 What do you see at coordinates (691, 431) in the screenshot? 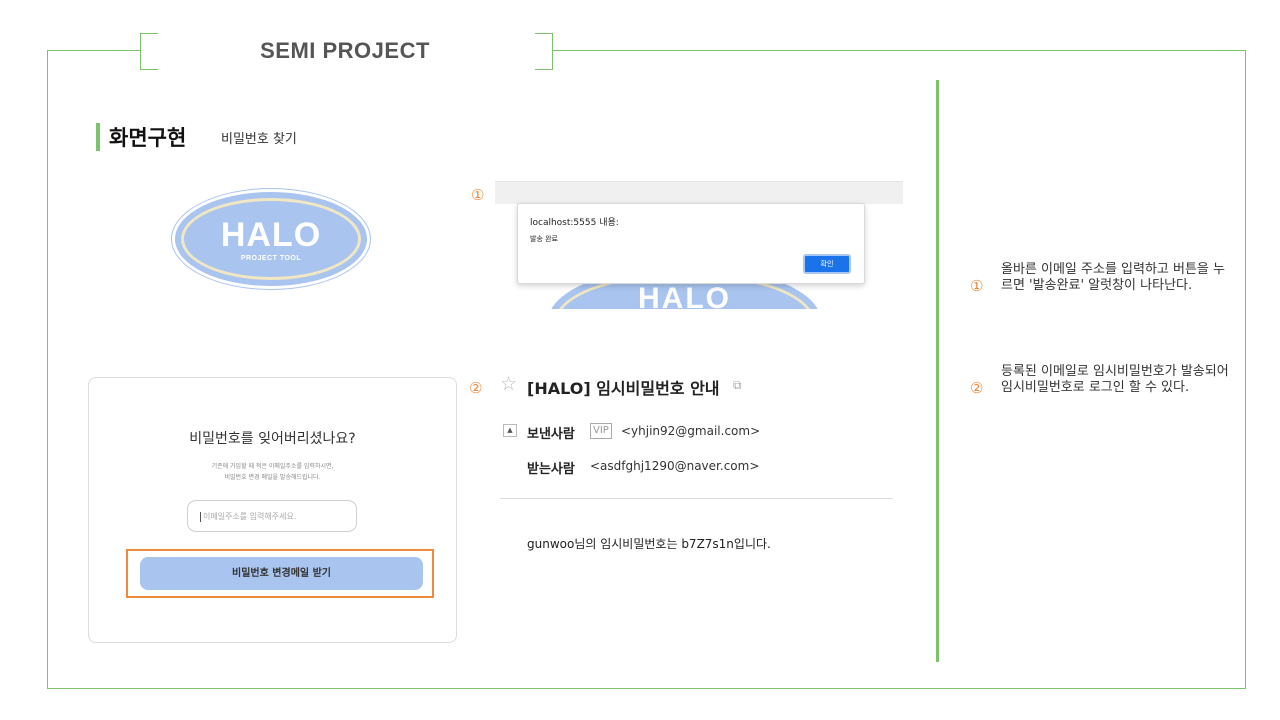
I see `from-address: <yhjin92@gmail.com>` at bounding box center [691, 431].